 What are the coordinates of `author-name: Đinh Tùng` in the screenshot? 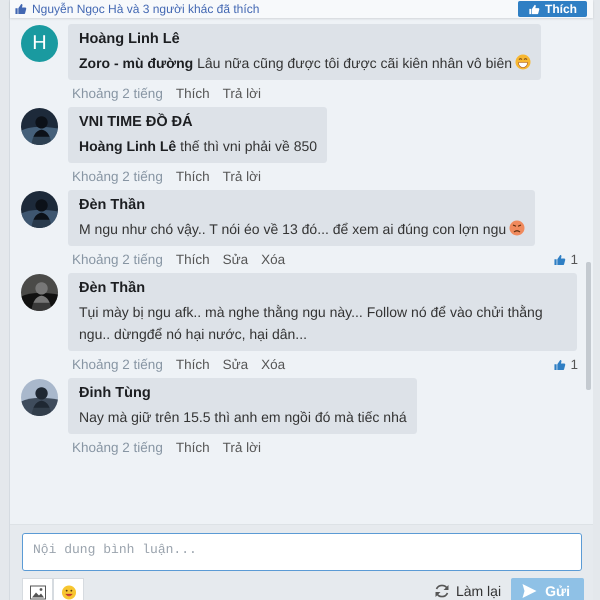 It's located at (243, 393).